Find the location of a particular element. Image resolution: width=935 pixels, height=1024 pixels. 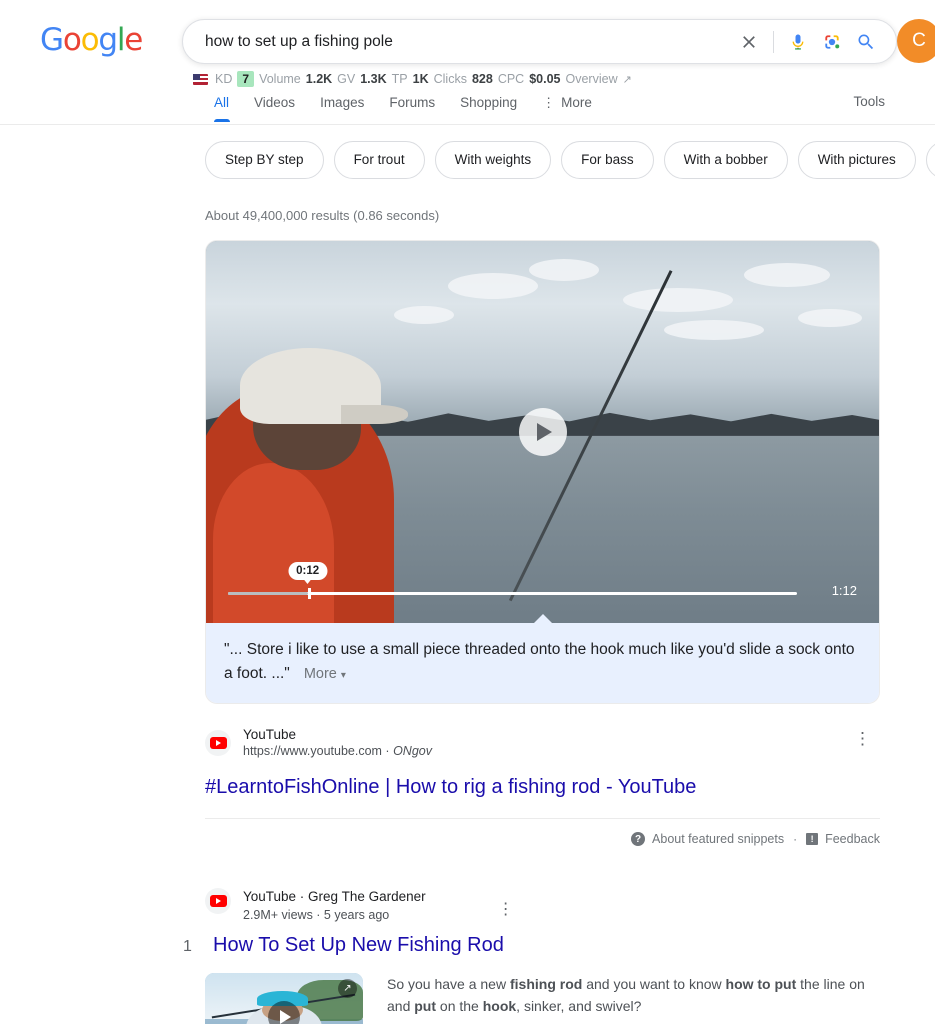

metric-gv-label: GV is located at coordinates (346, 79).